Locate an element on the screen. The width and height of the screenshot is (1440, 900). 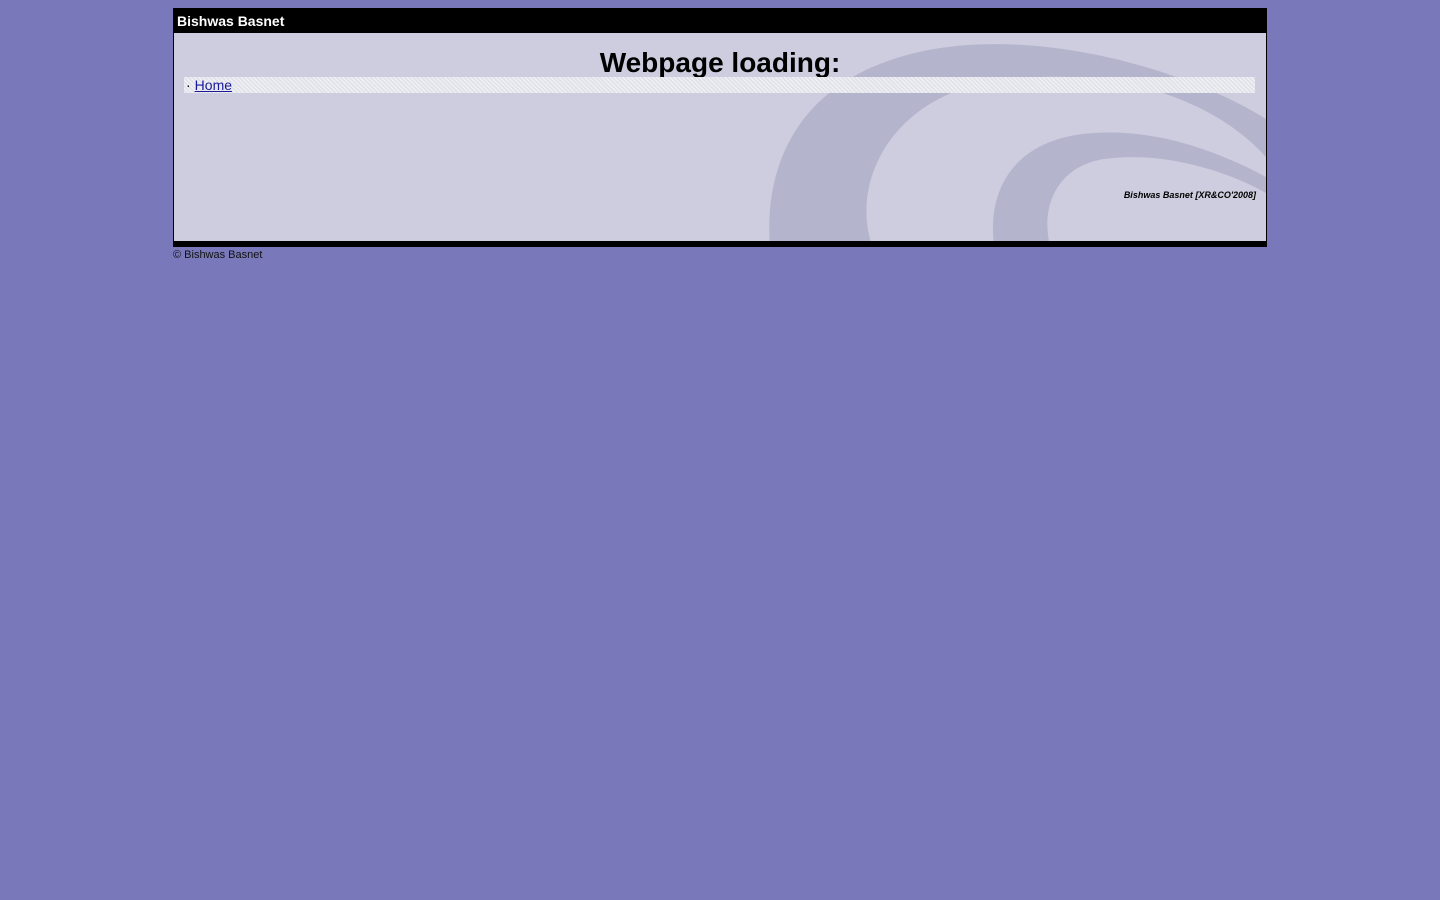
site-title-bar: Bishwas Basnet is located at coordinates (720, 21).